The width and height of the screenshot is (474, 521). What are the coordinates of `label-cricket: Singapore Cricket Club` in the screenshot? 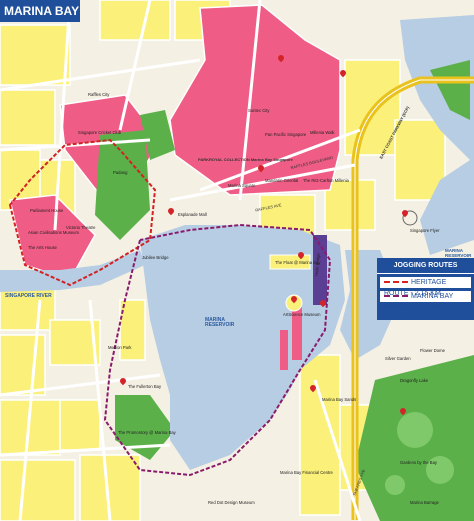 It's located at (100, 132).